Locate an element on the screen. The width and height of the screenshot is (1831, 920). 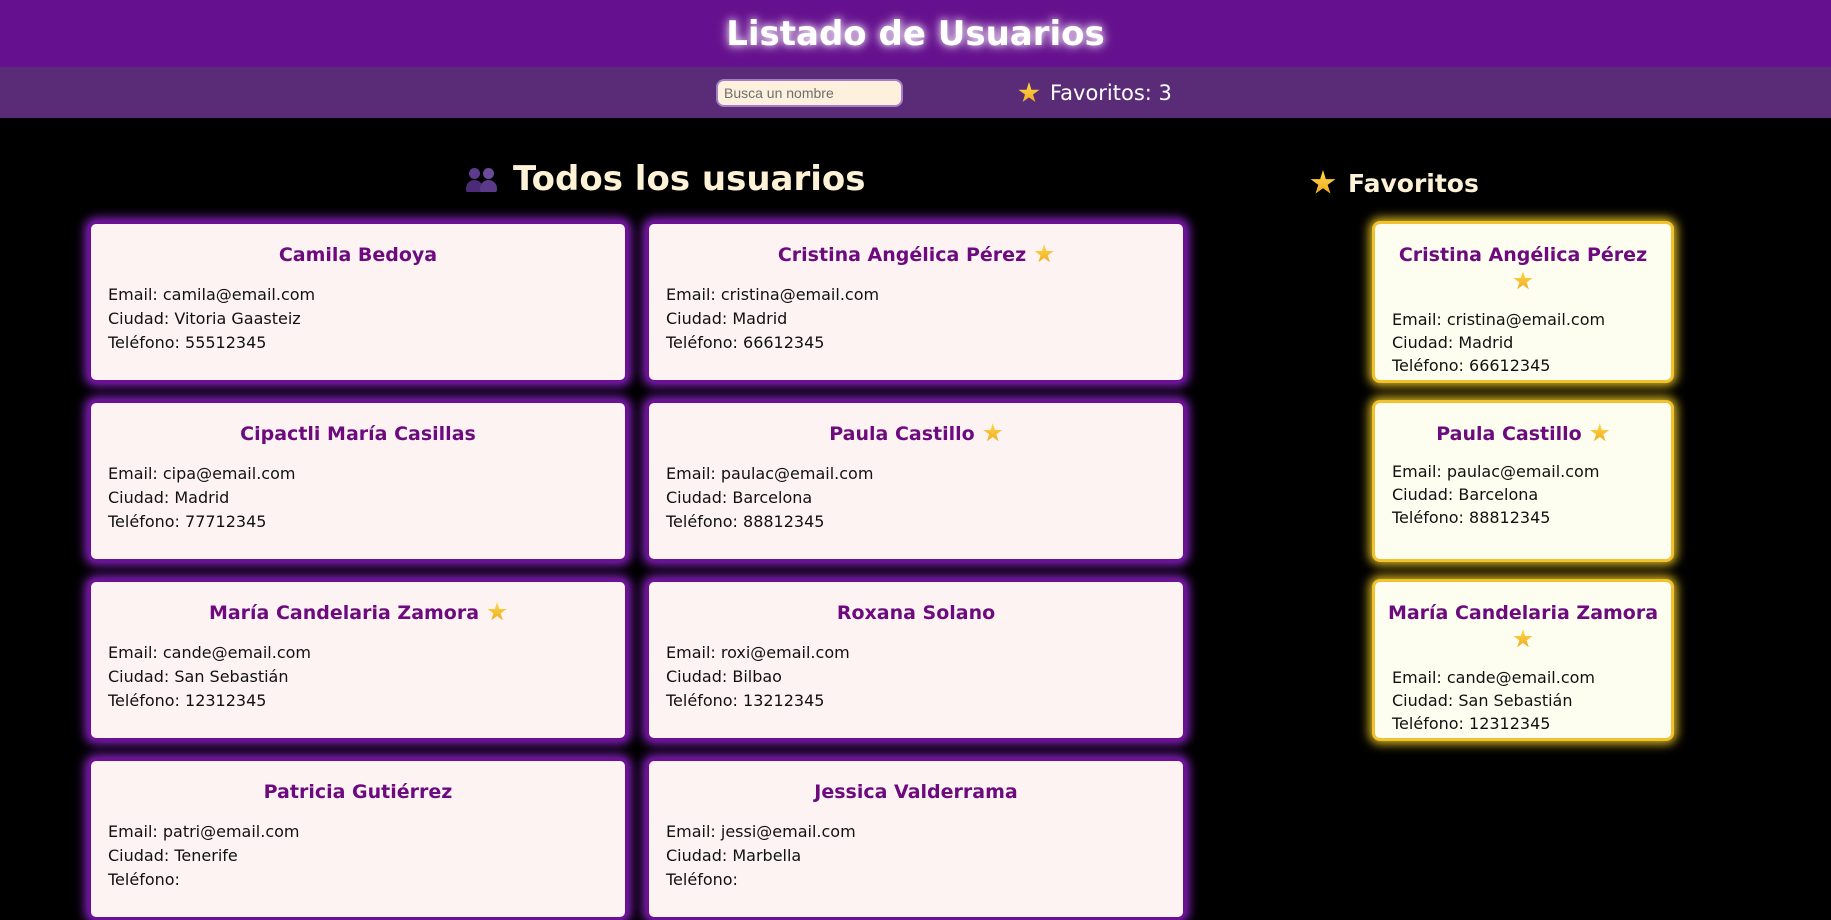
user-name-text: Patricia Gutiérrez is located at coordinates (358, 792).